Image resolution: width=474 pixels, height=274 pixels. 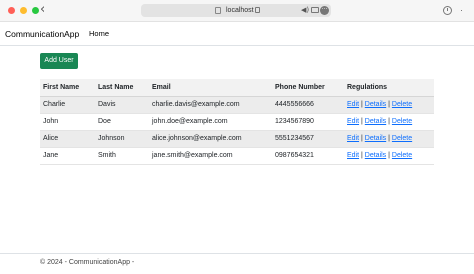 What do you see at coordinates (35, 10) in the screenshot?
I see `zoom-window-button` at bounding box center [35, 10].